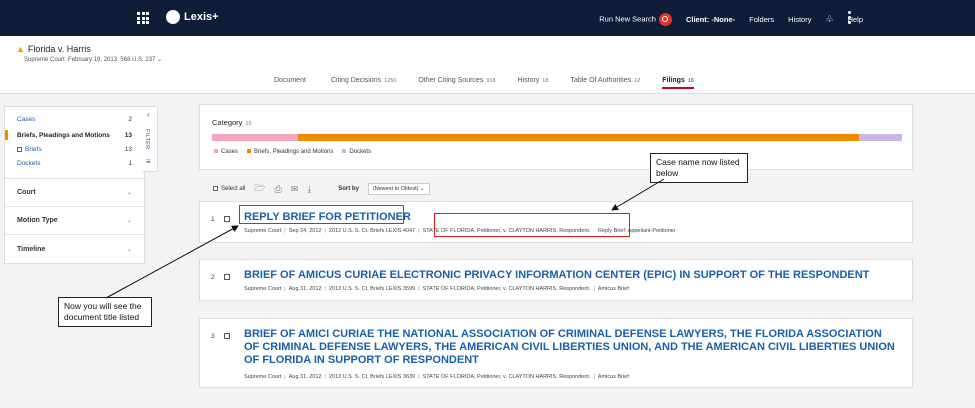 The image size is (975, 408). Describe the element at coordinates (309, 189) in the screenshot. I see `download-icon: ⤓` at that location.